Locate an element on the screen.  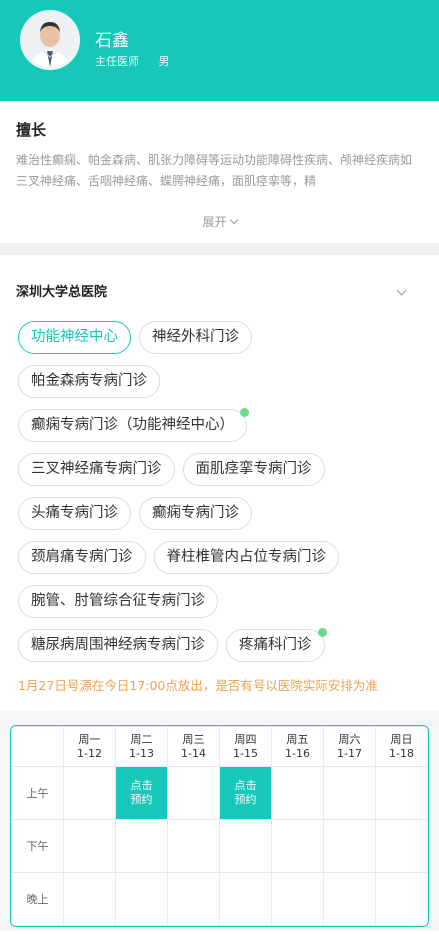
day-header: 周日 1-18 is located at coordinates (401, 746).